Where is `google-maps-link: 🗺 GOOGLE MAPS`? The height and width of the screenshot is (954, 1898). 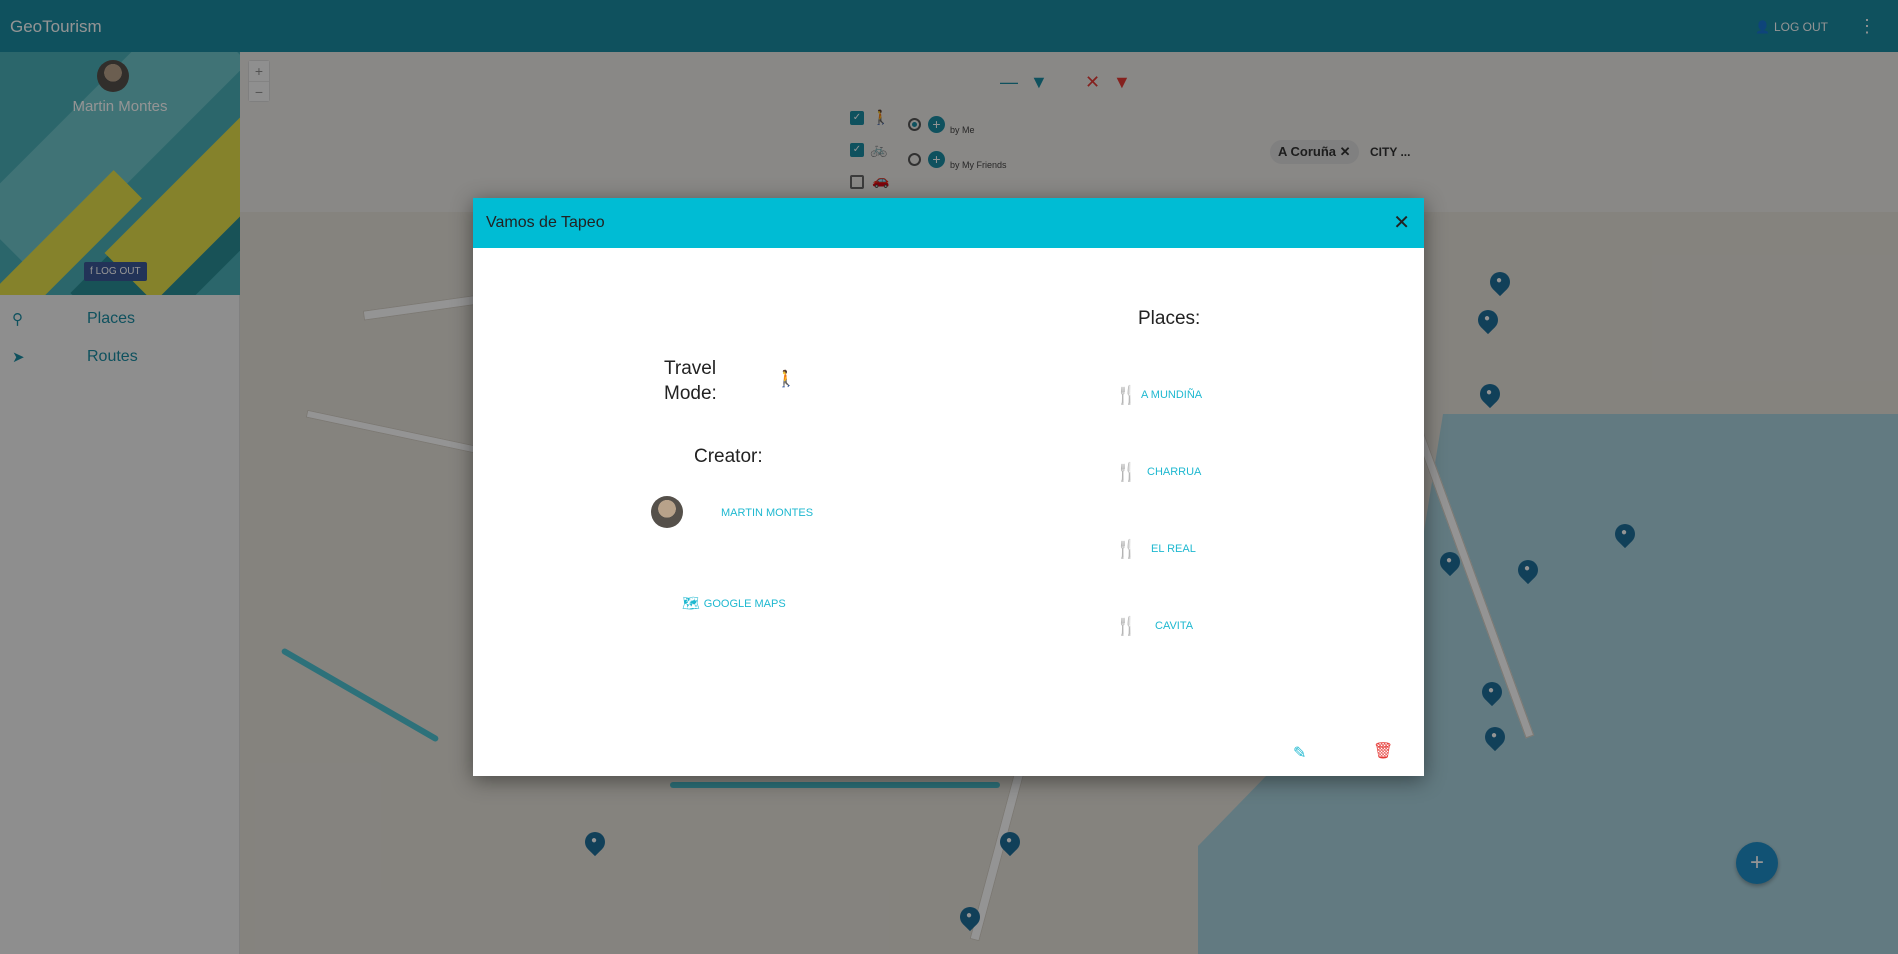
google-maps-link: 🗺 GOOGLE MAPS is located at coordinates (734, 603).